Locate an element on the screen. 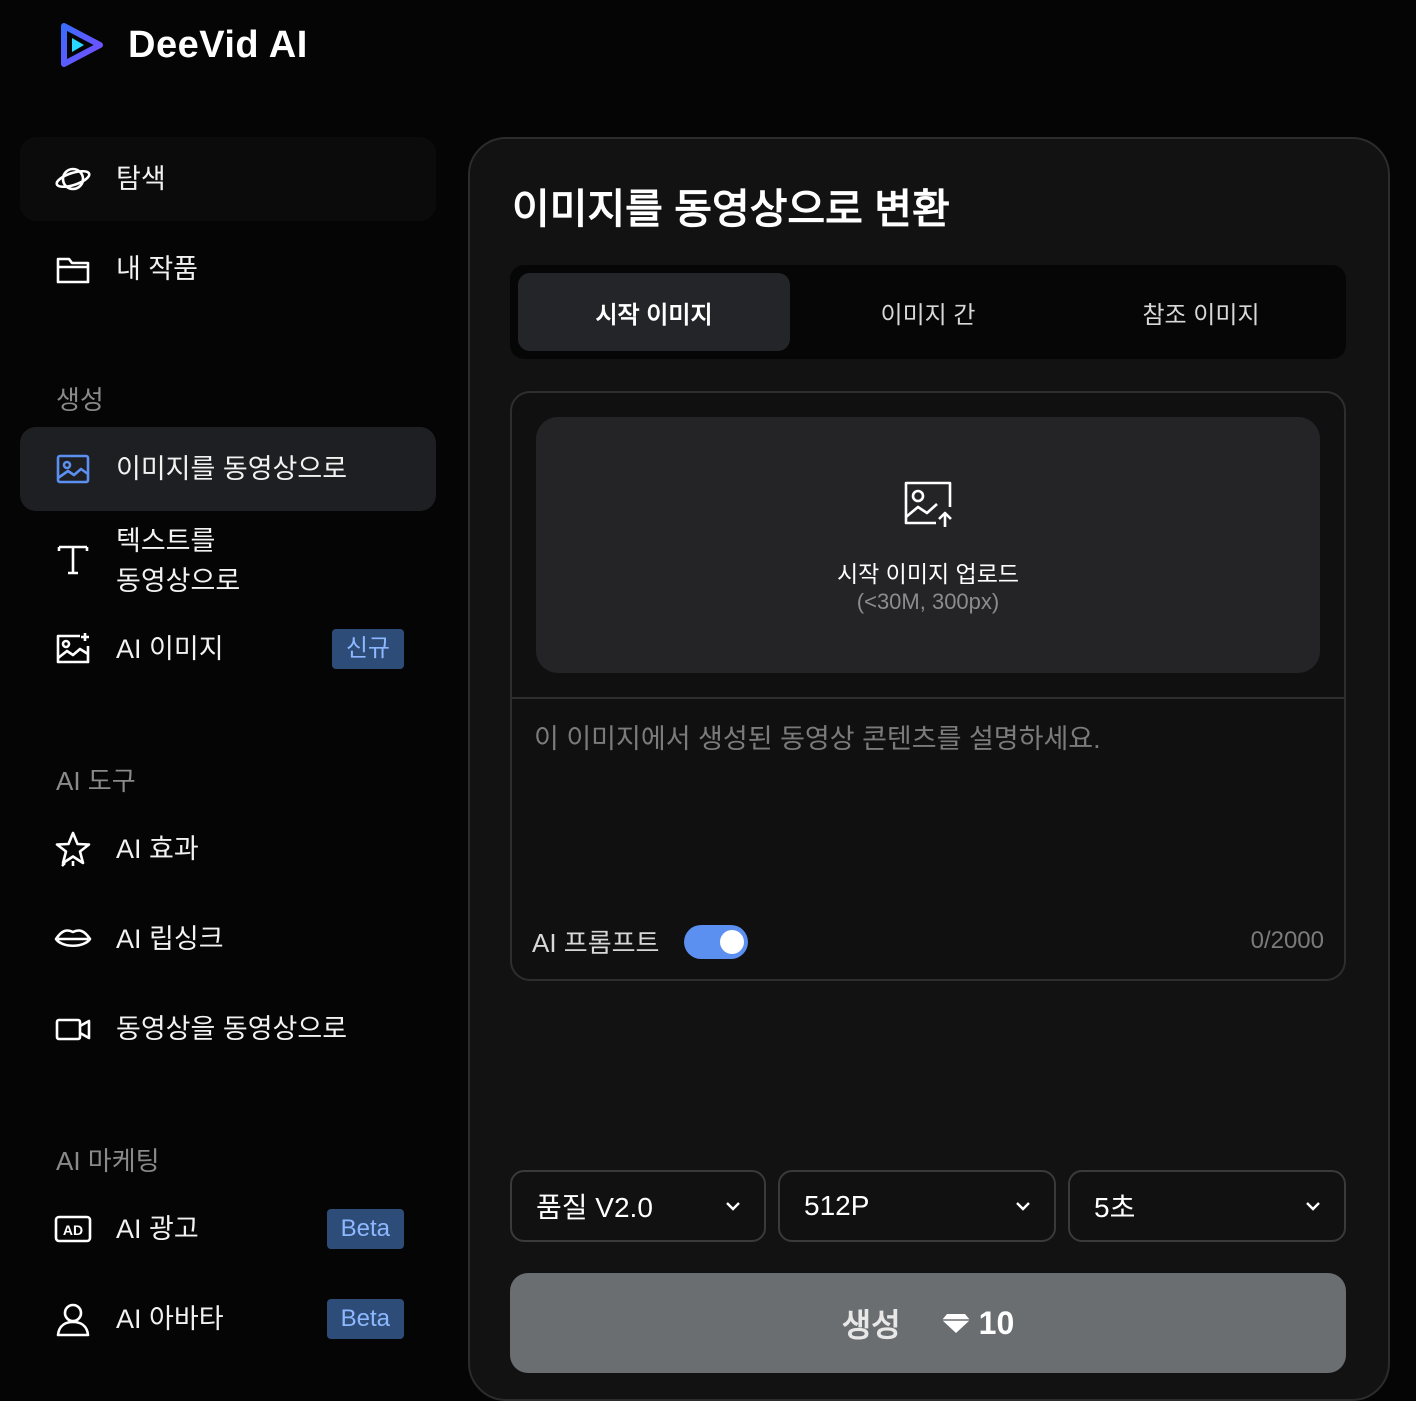  folder-icon is located at coordinates (73, 269).